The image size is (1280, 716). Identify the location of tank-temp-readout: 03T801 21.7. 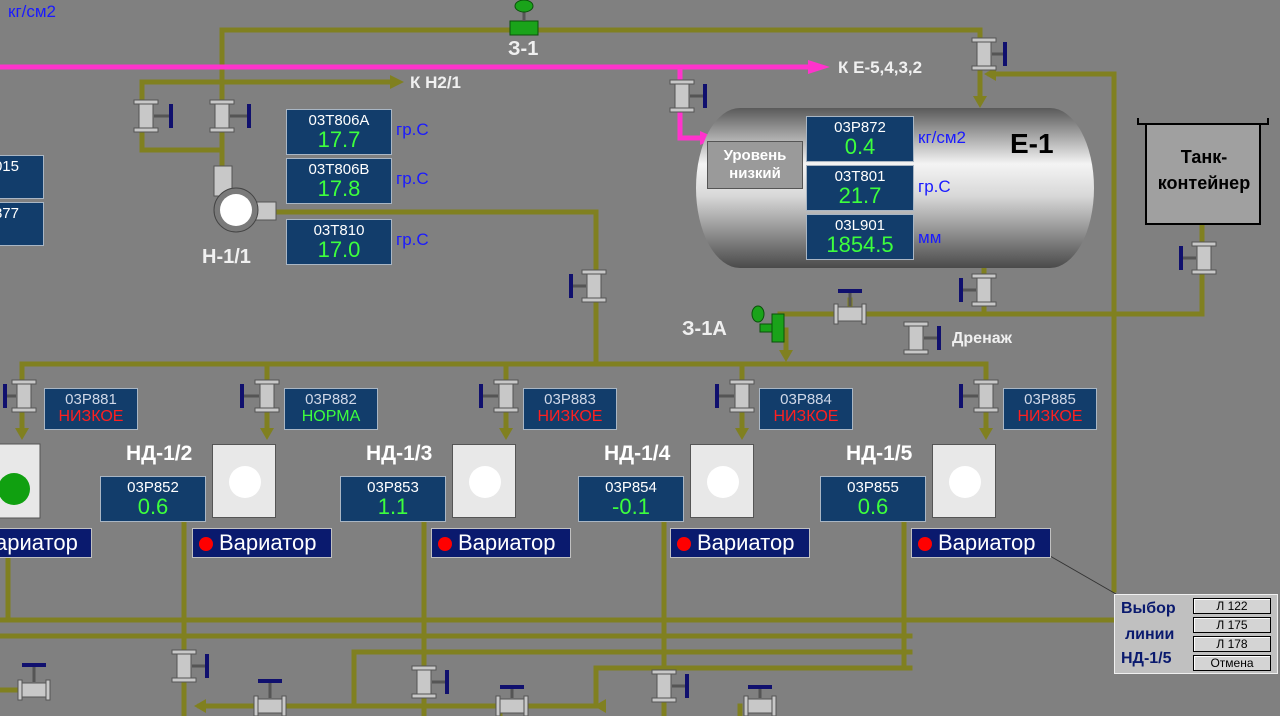
(860, 188).